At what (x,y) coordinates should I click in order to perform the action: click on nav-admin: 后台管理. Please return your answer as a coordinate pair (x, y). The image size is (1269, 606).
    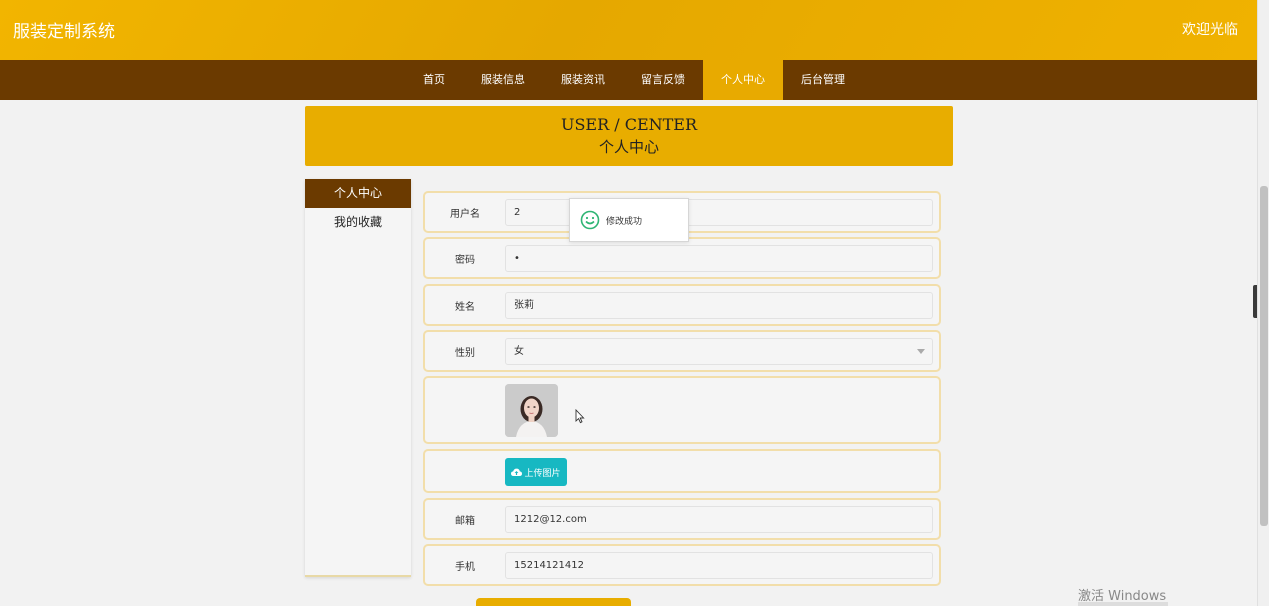
    Looking at the image, I should click on (823, 80).